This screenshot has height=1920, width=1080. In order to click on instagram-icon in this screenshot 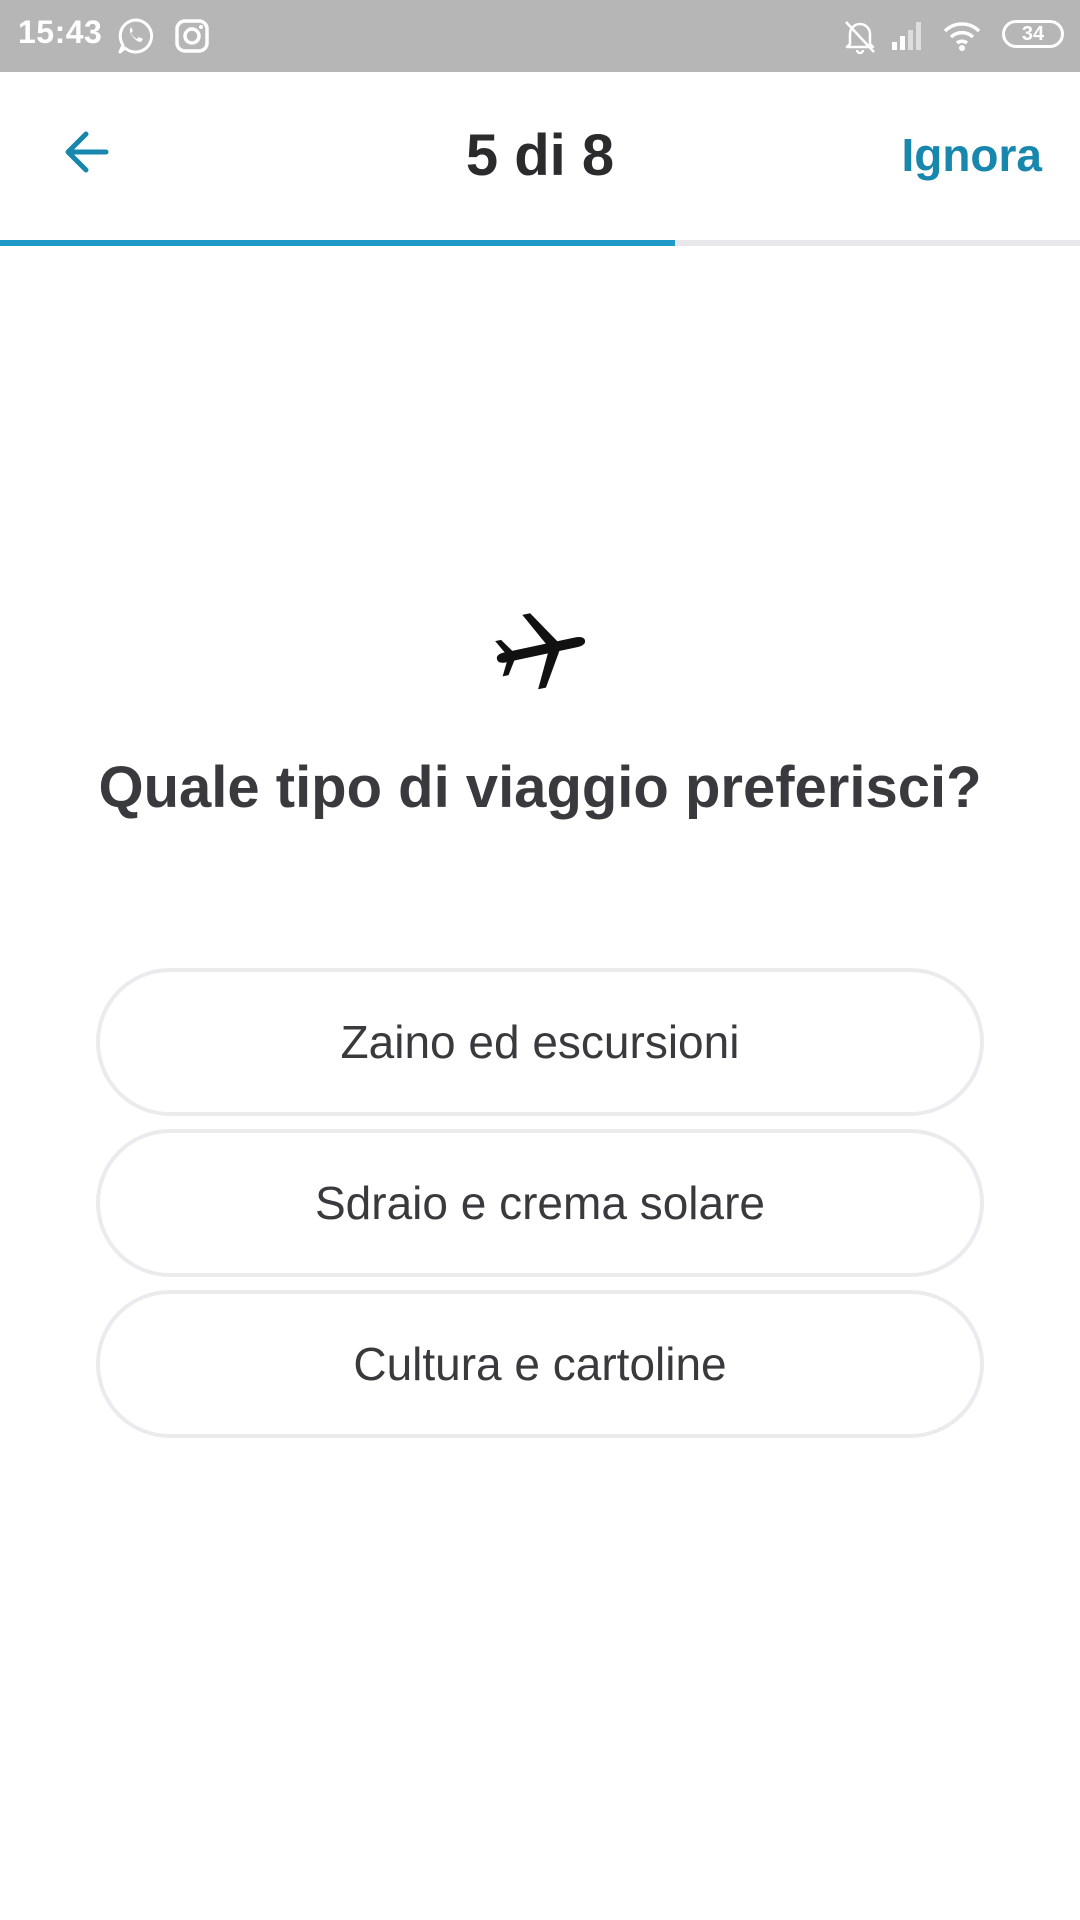, I will do `click(192, 36)`.